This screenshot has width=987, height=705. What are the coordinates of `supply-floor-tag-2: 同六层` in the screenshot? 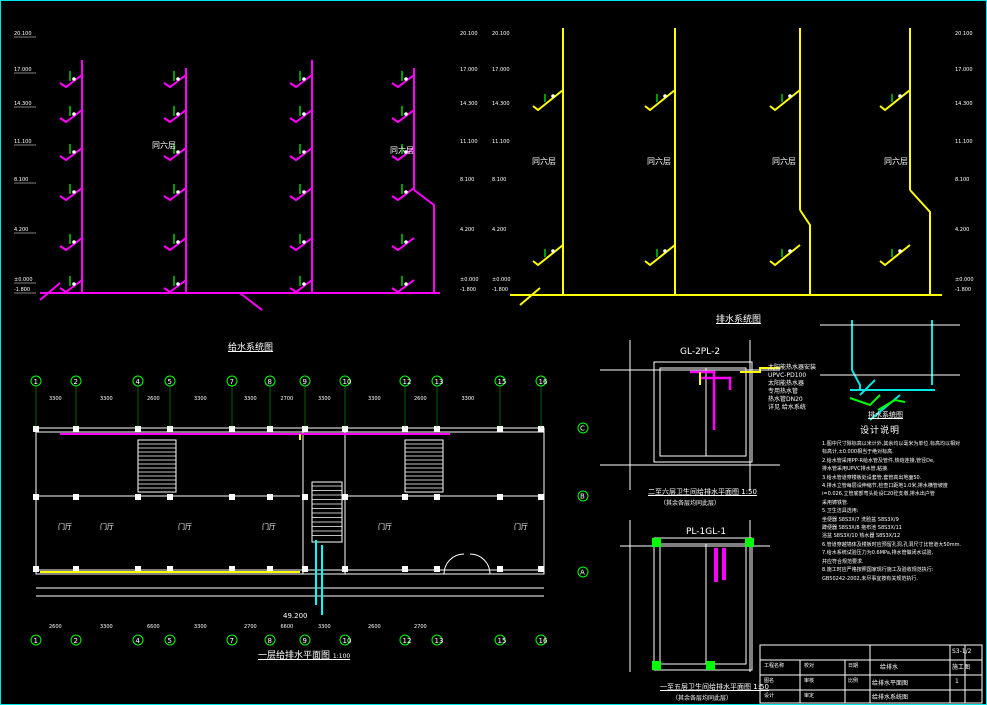 It's located at (402, 150).